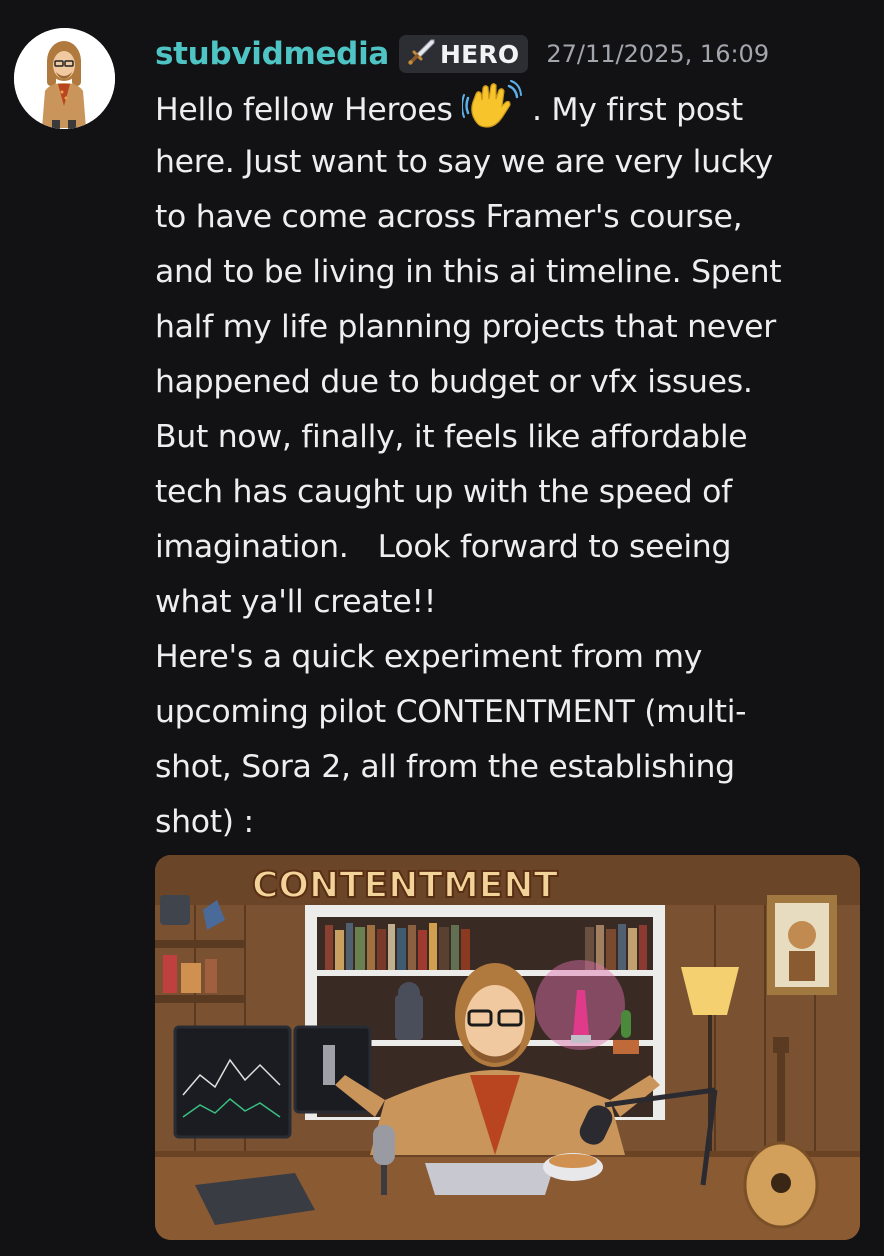 The width and height of the screenshot is (884, 1256). I want to click on message-text: Hello fellow Heroes, so click(309, 110).